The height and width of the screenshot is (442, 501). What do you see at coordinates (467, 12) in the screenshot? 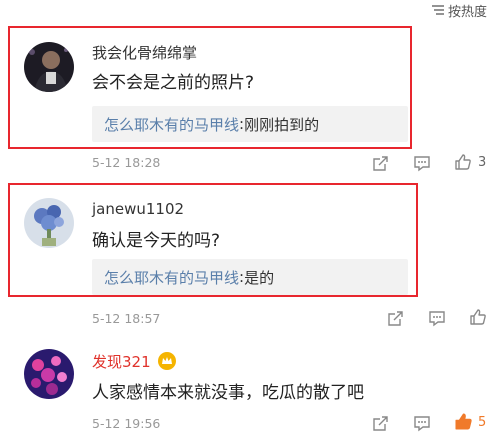
I see `sort-label: 按热度` at bounding box center [467, 12].